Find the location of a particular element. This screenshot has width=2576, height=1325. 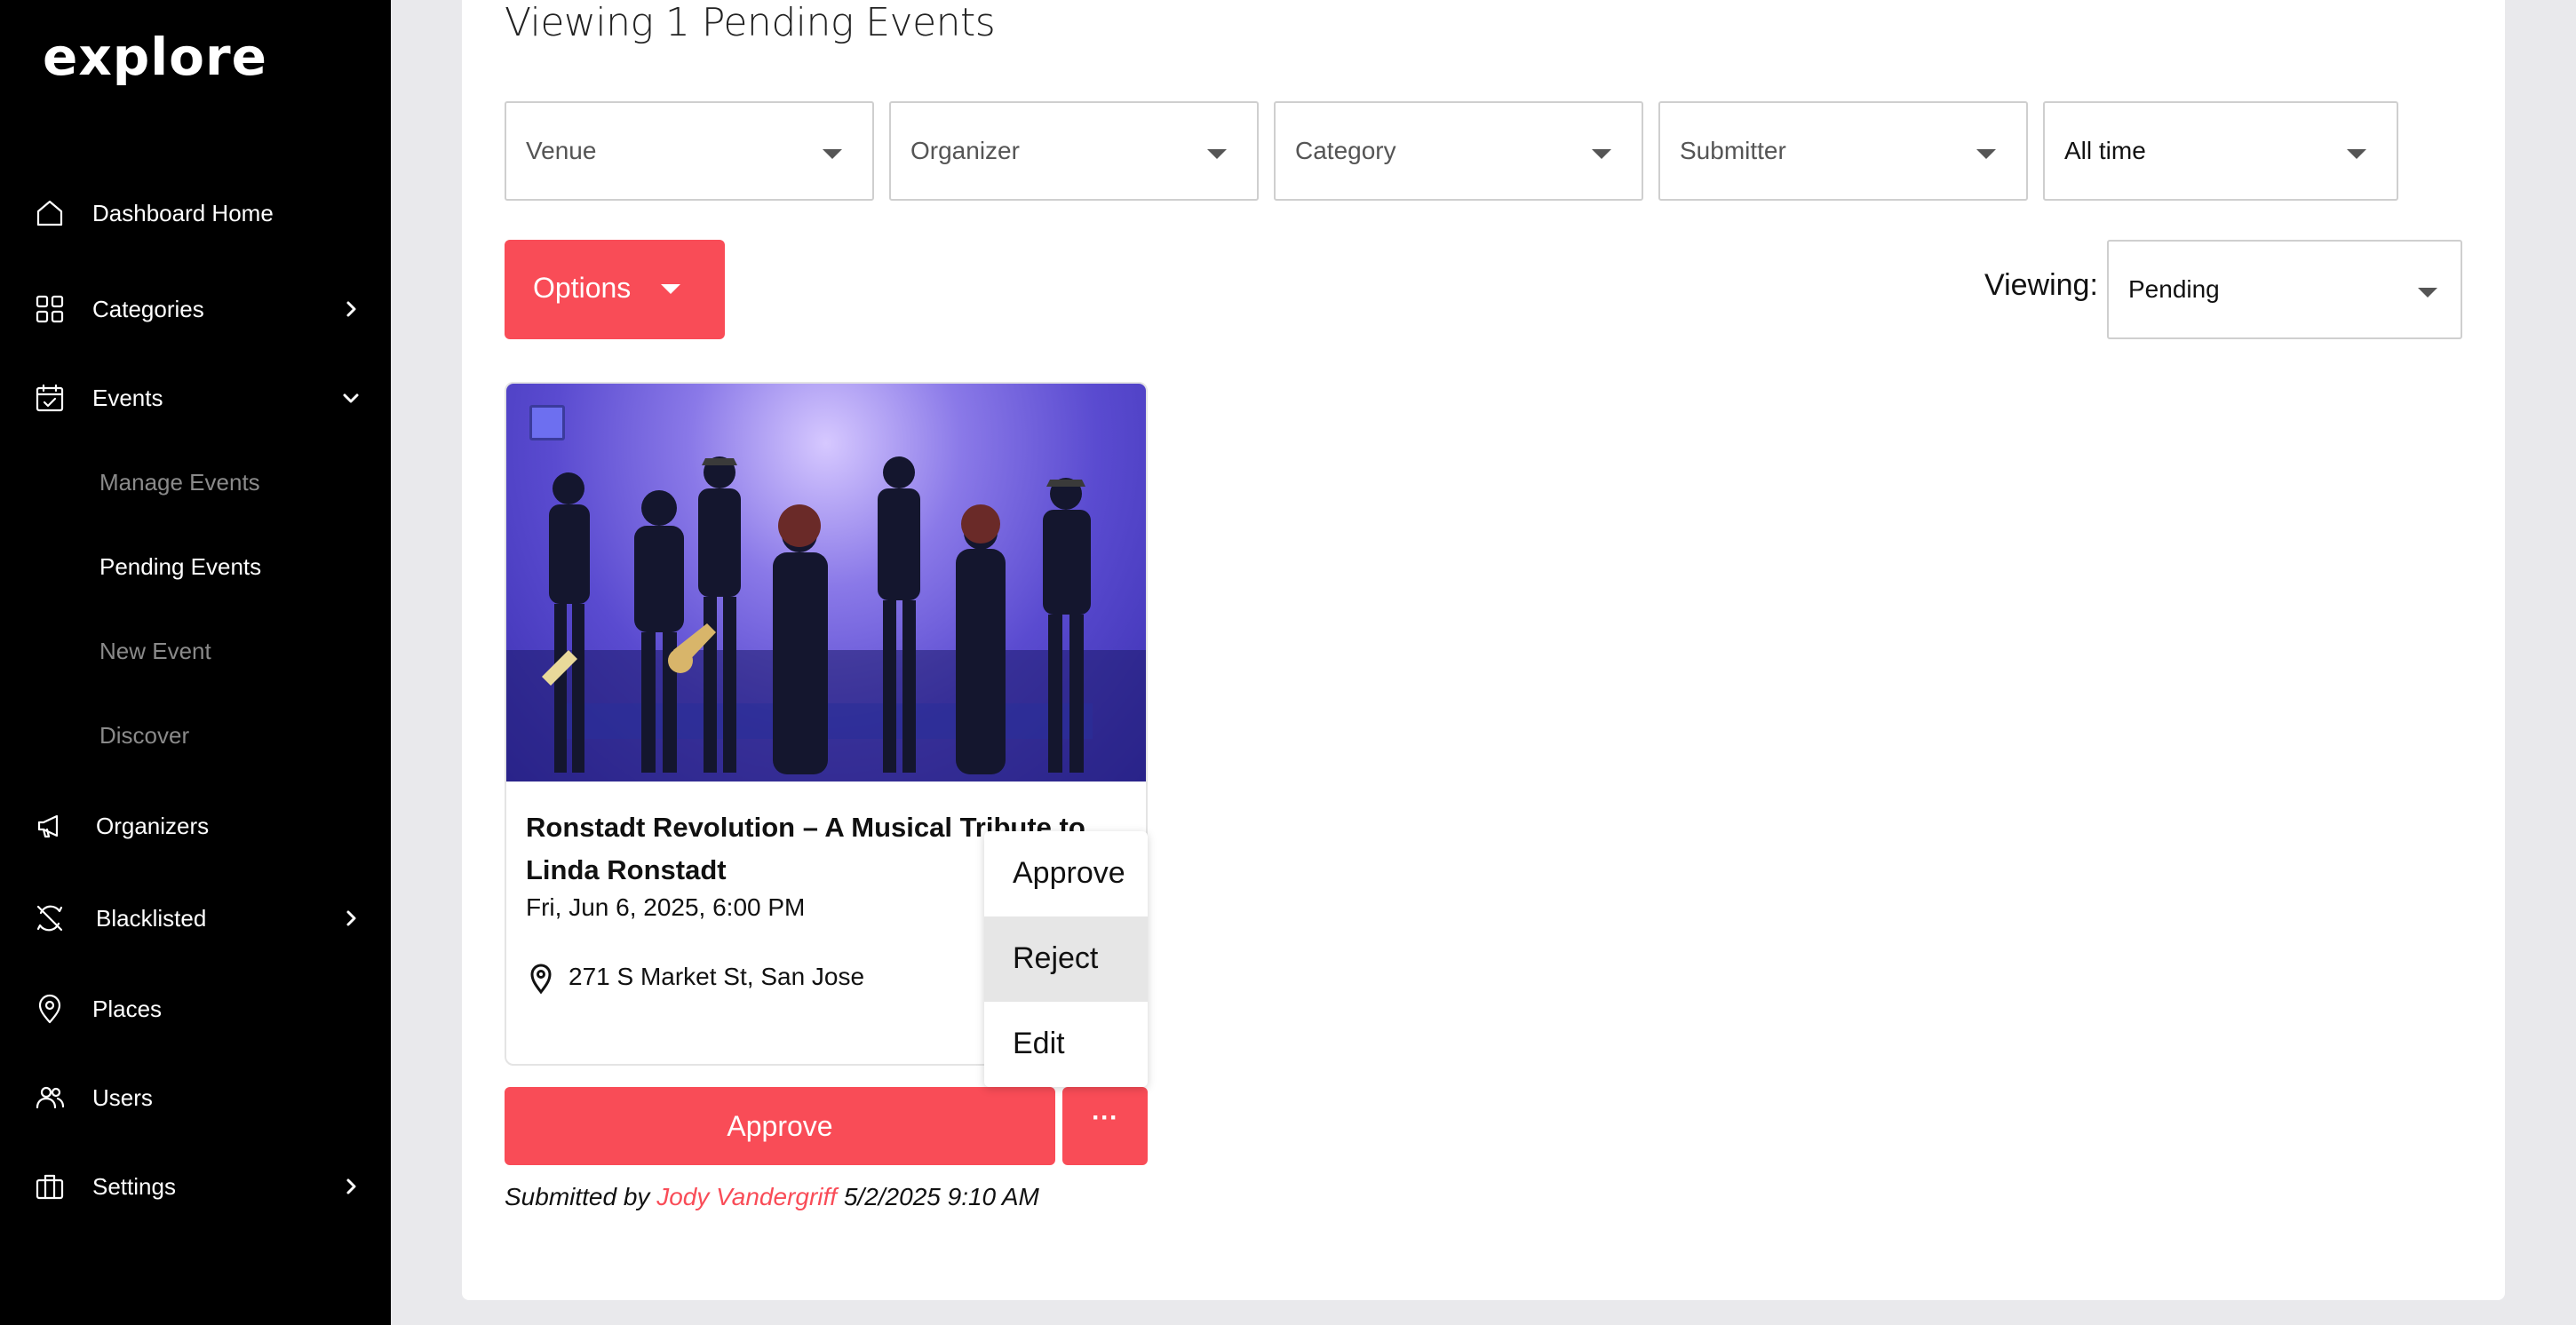

menu-item-edit: Edit is located at coordinates (1066, 1044).